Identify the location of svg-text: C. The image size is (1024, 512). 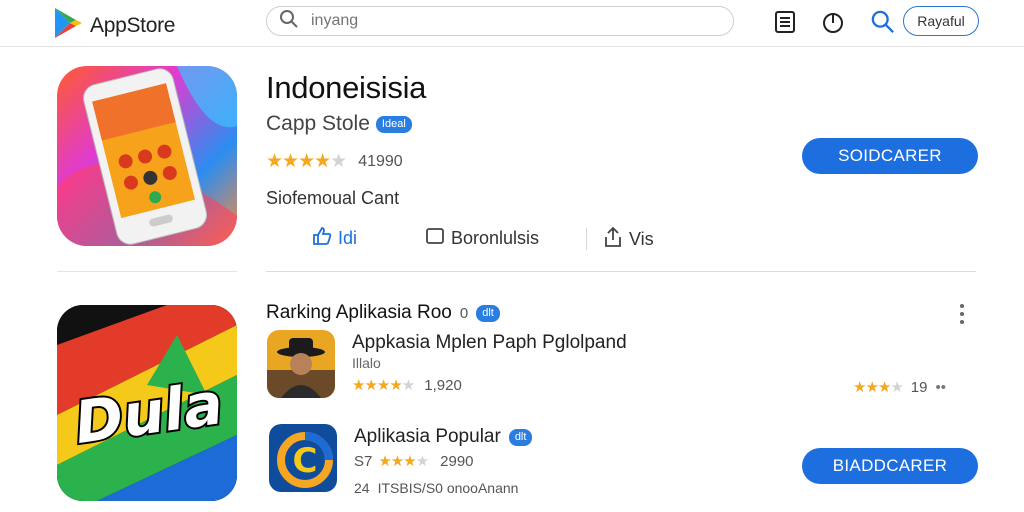
(305, 461).